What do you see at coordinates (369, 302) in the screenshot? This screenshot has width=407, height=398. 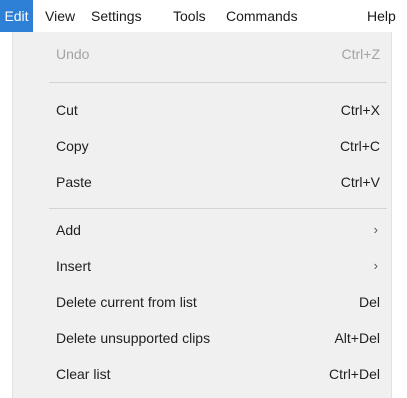 I see `menu-item-shortcut: Del` at bounding box center [369, 302].